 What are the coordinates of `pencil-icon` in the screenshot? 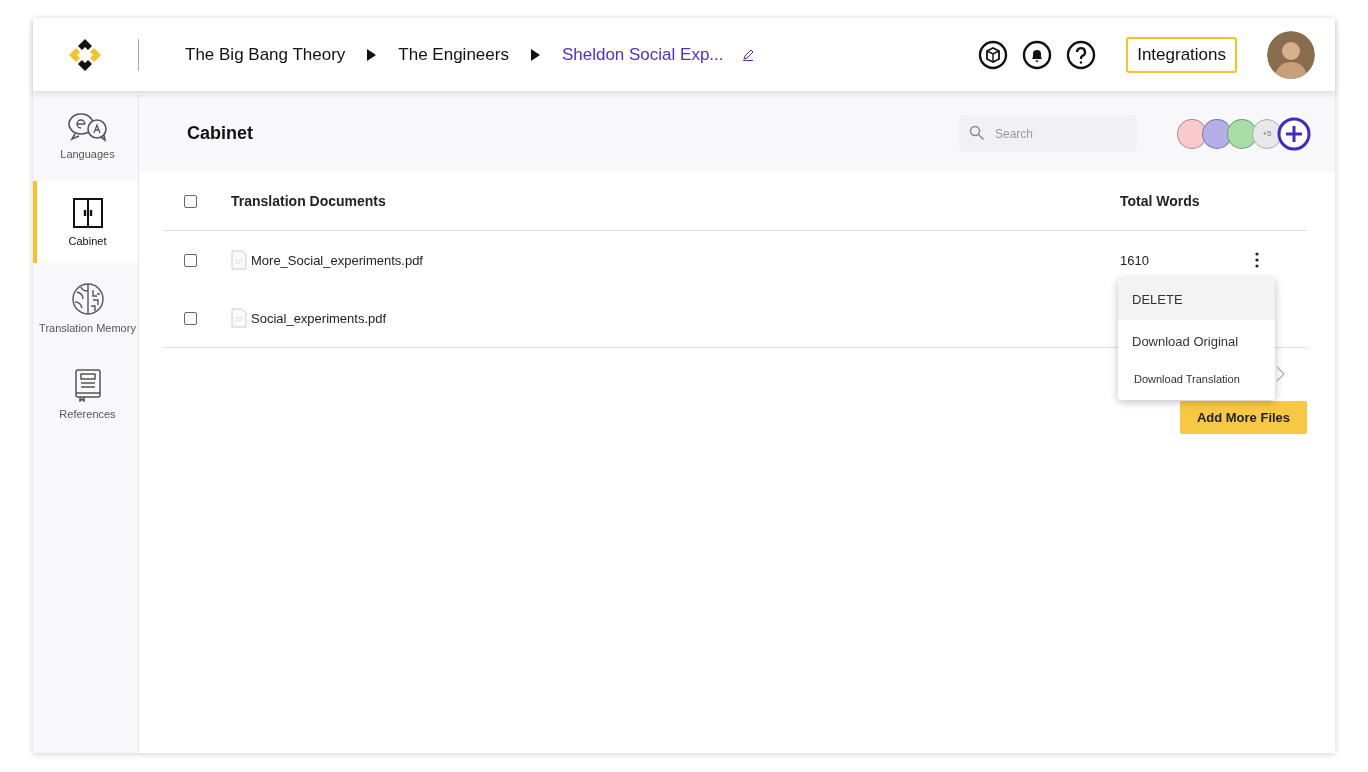 It's located at (747, 54).